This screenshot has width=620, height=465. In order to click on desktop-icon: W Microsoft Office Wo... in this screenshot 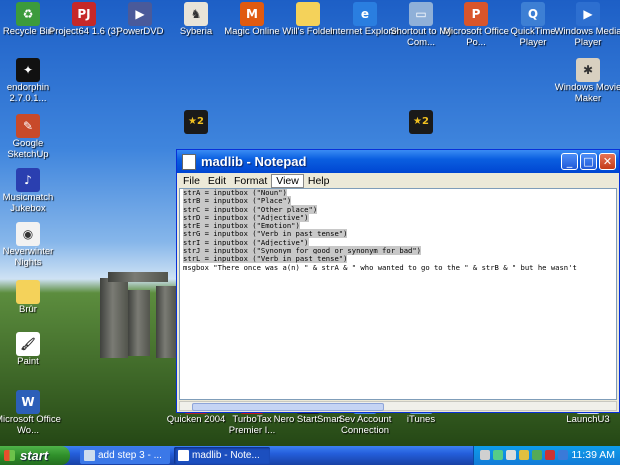, I will do `click(32, 413)`.